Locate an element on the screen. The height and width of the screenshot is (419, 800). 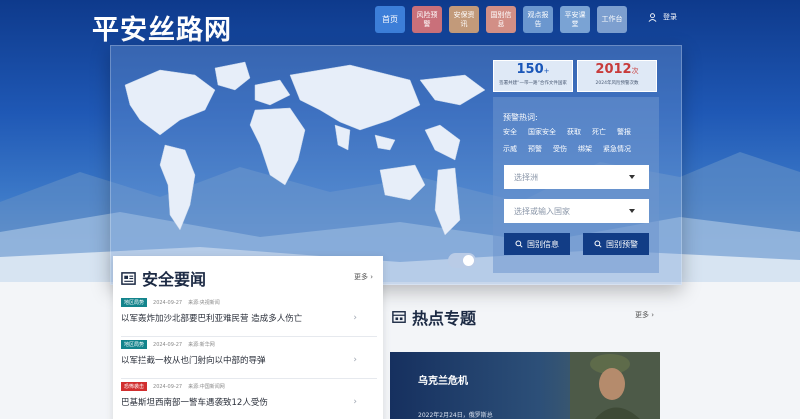
nav-risk-warning: 风险预警 is located at coordinates (427, 19).